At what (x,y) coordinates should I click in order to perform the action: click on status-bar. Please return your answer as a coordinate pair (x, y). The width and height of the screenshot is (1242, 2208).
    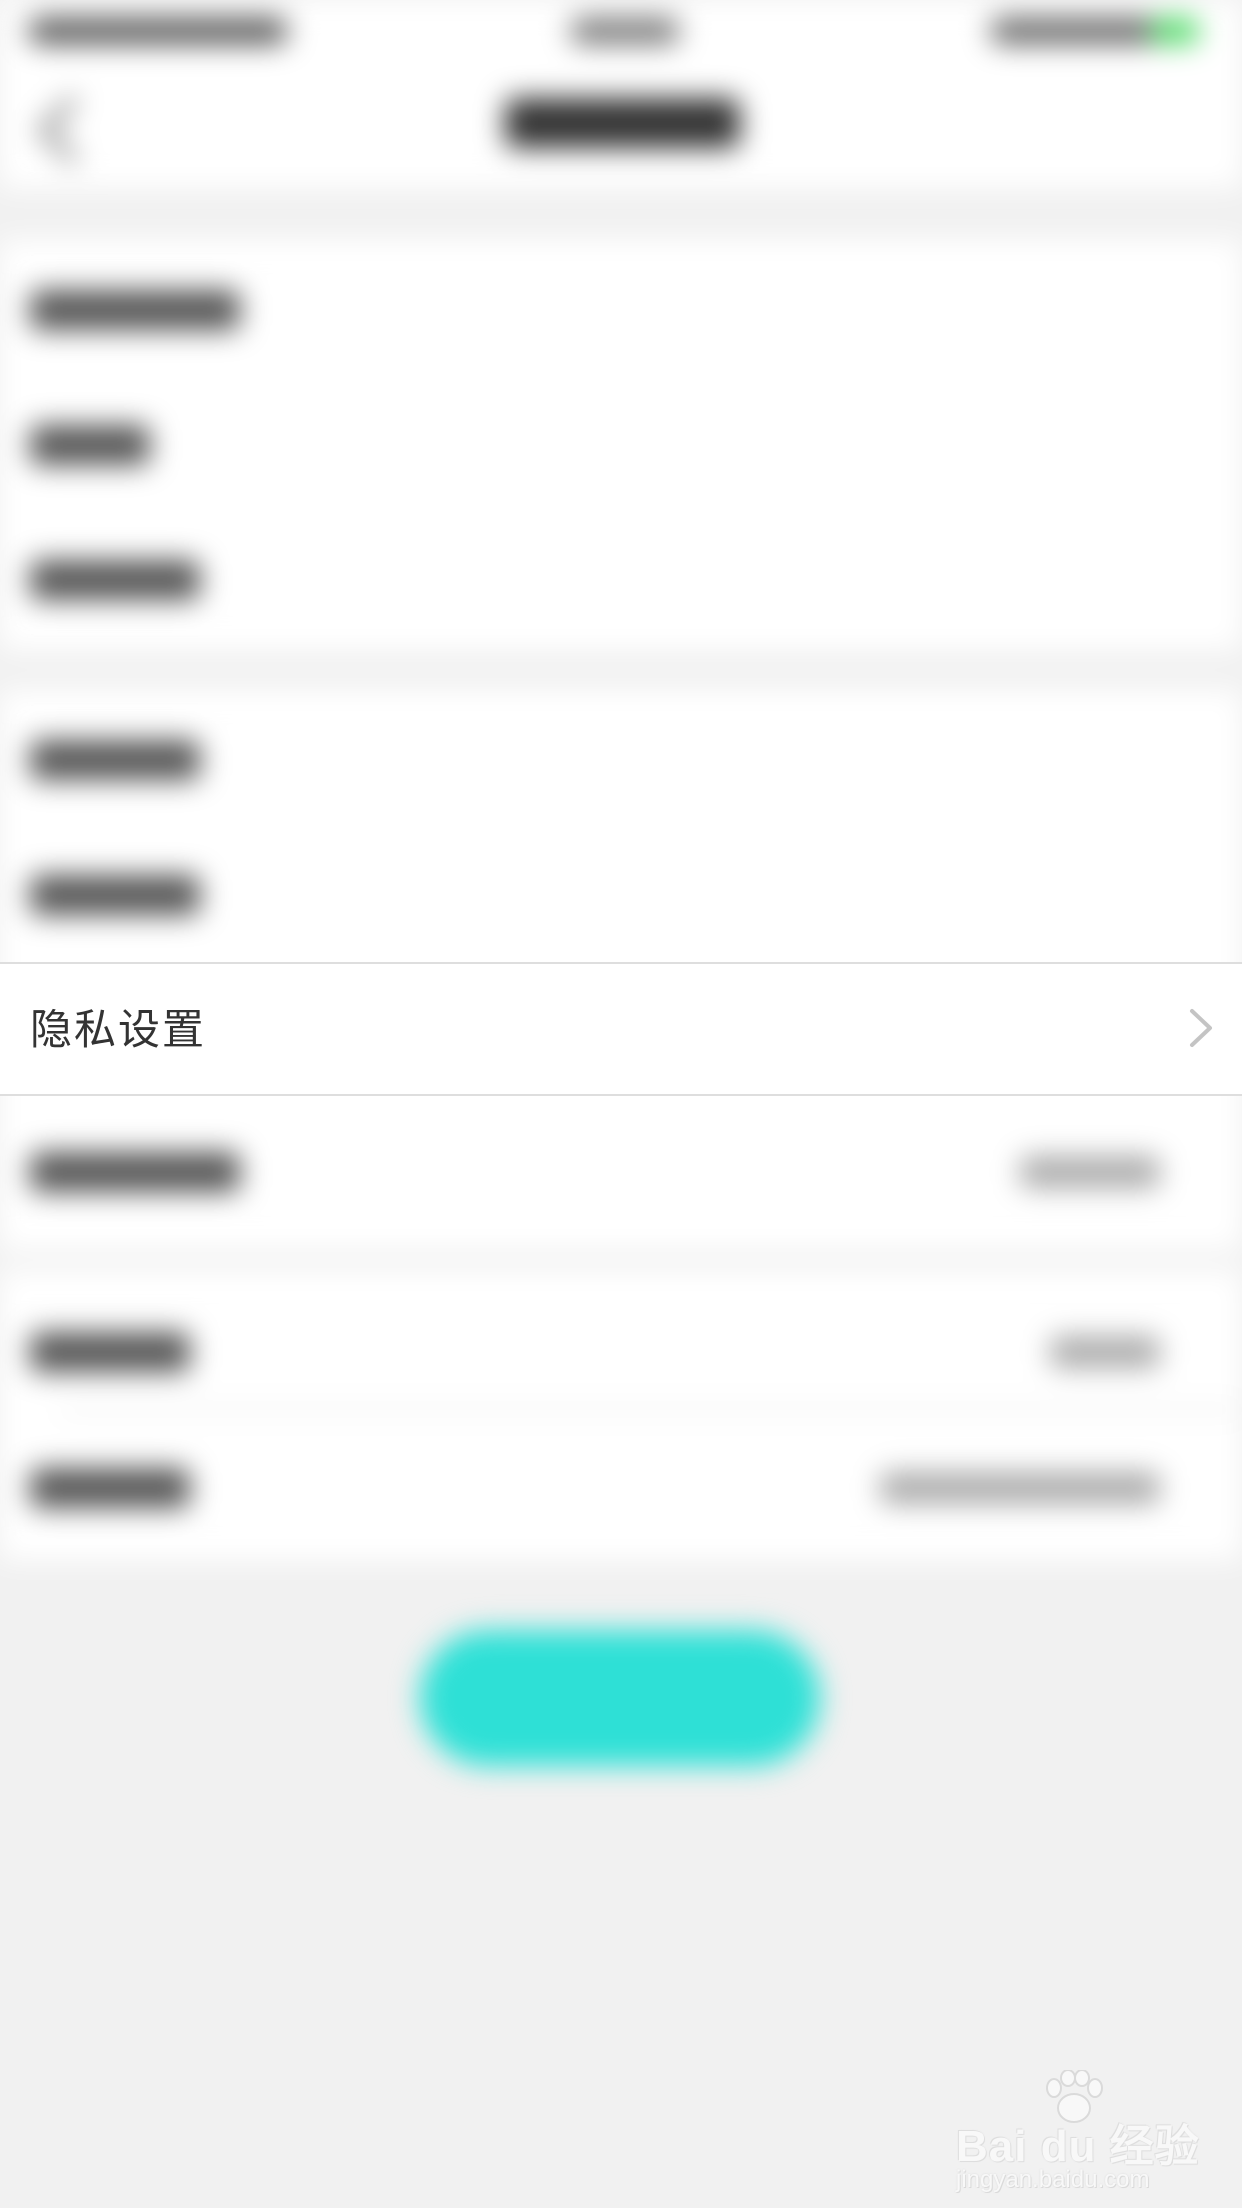
    Looking at the image, I should click on (621, 30).